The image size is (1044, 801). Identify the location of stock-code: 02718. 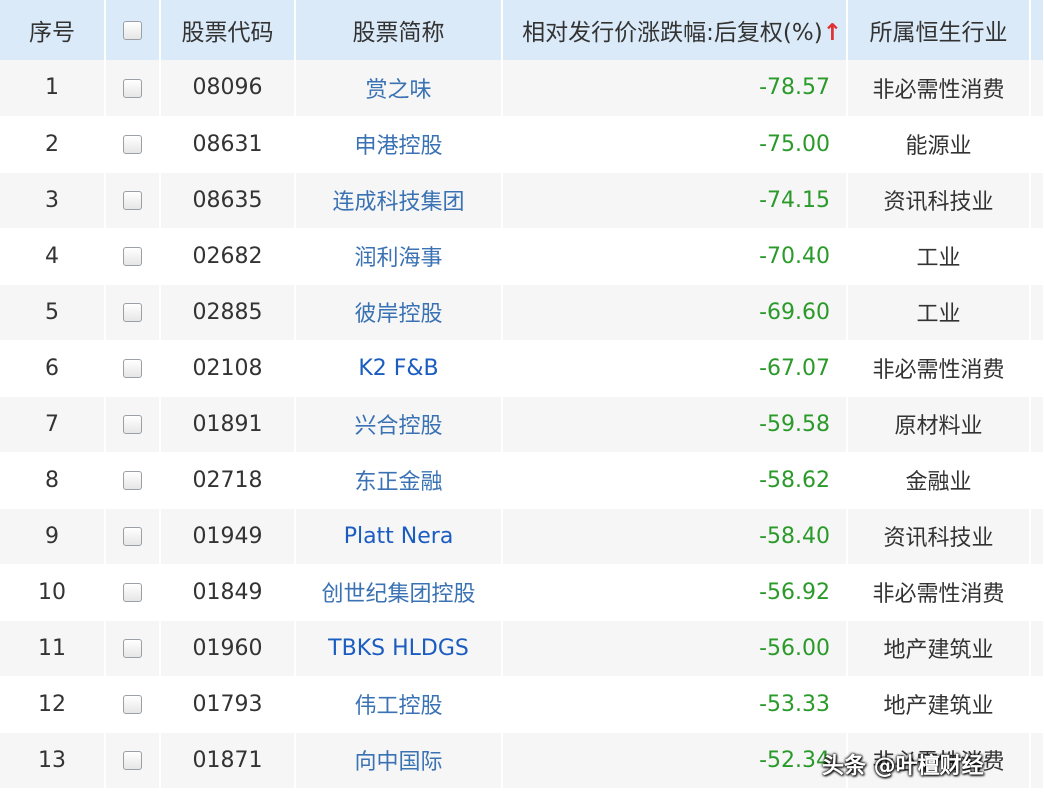
(228, 480).